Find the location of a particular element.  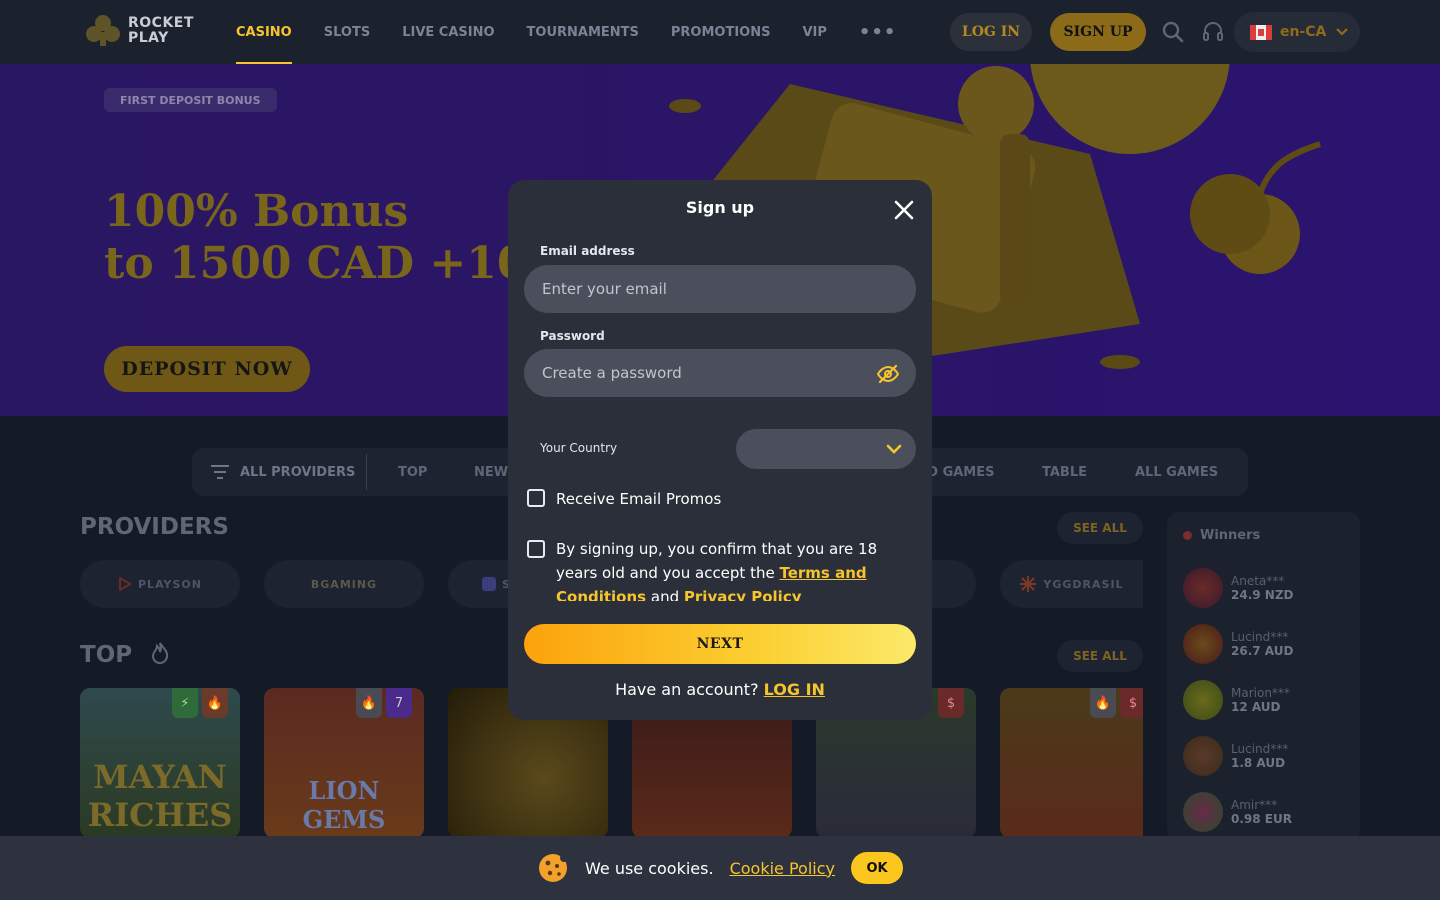

canada-flag-icon is located at coordinates (1261, 32).